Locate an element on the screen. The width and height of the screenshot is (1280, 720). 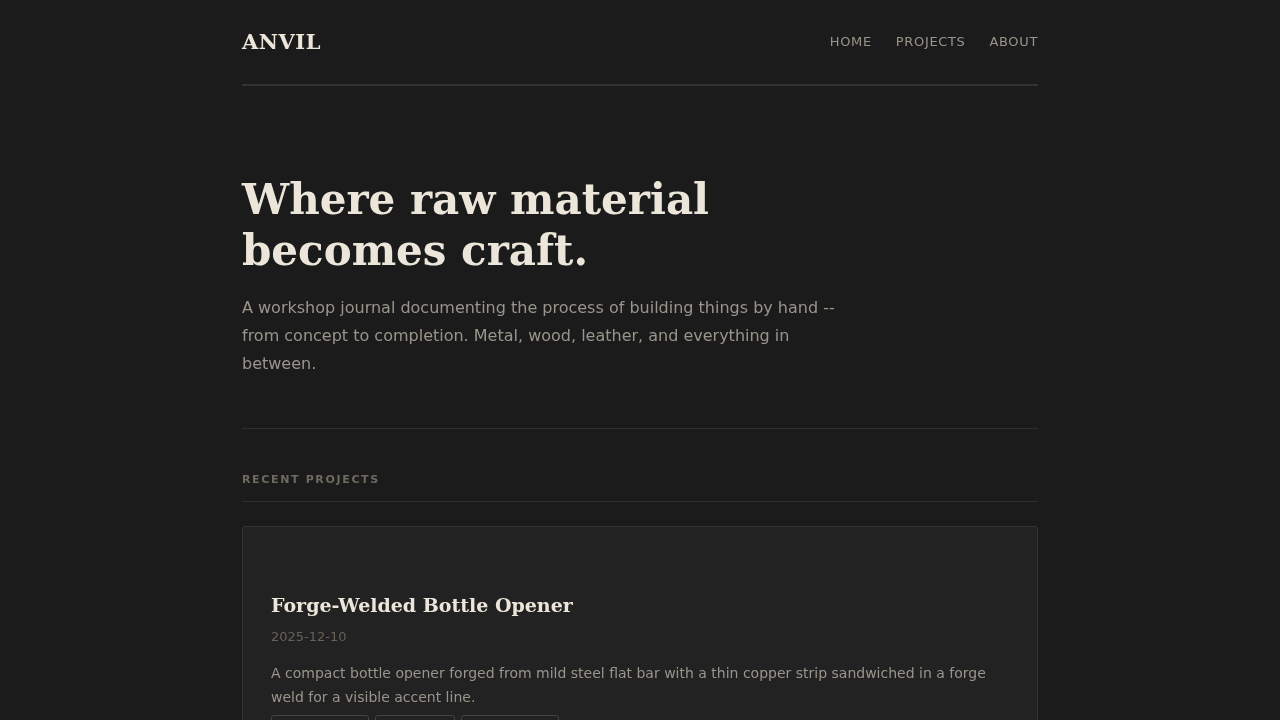
site-logo: ANVIL is located at coordinates (281, 42).